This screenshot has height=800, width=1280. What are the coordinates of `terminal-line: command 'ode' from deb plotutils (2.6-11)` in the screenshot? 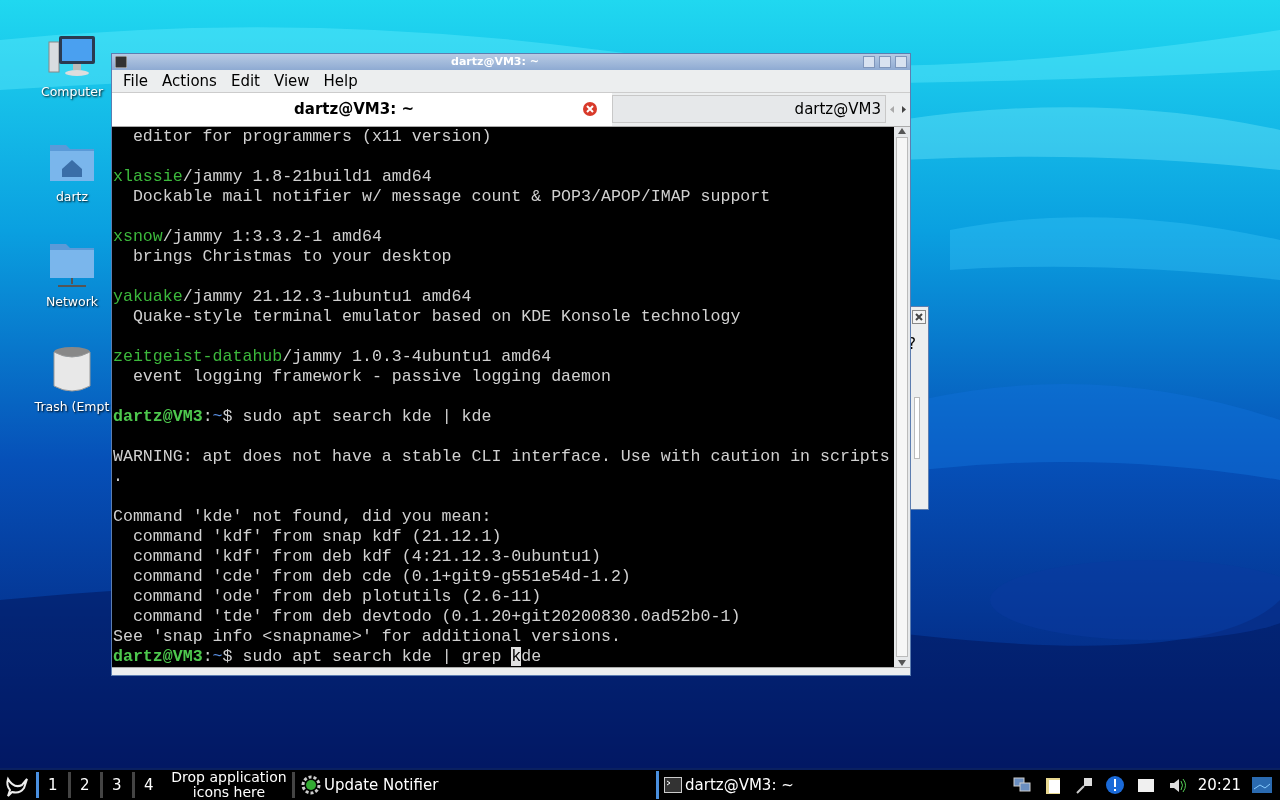 It's located at (336, 596).